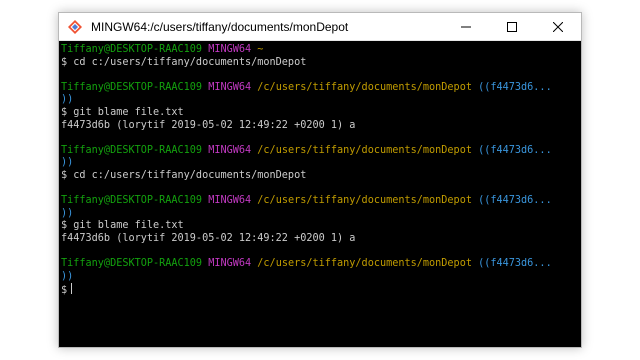  Describe the element at coordinates (72, 289) in the screenshot. I see `text-cursor` at that location.